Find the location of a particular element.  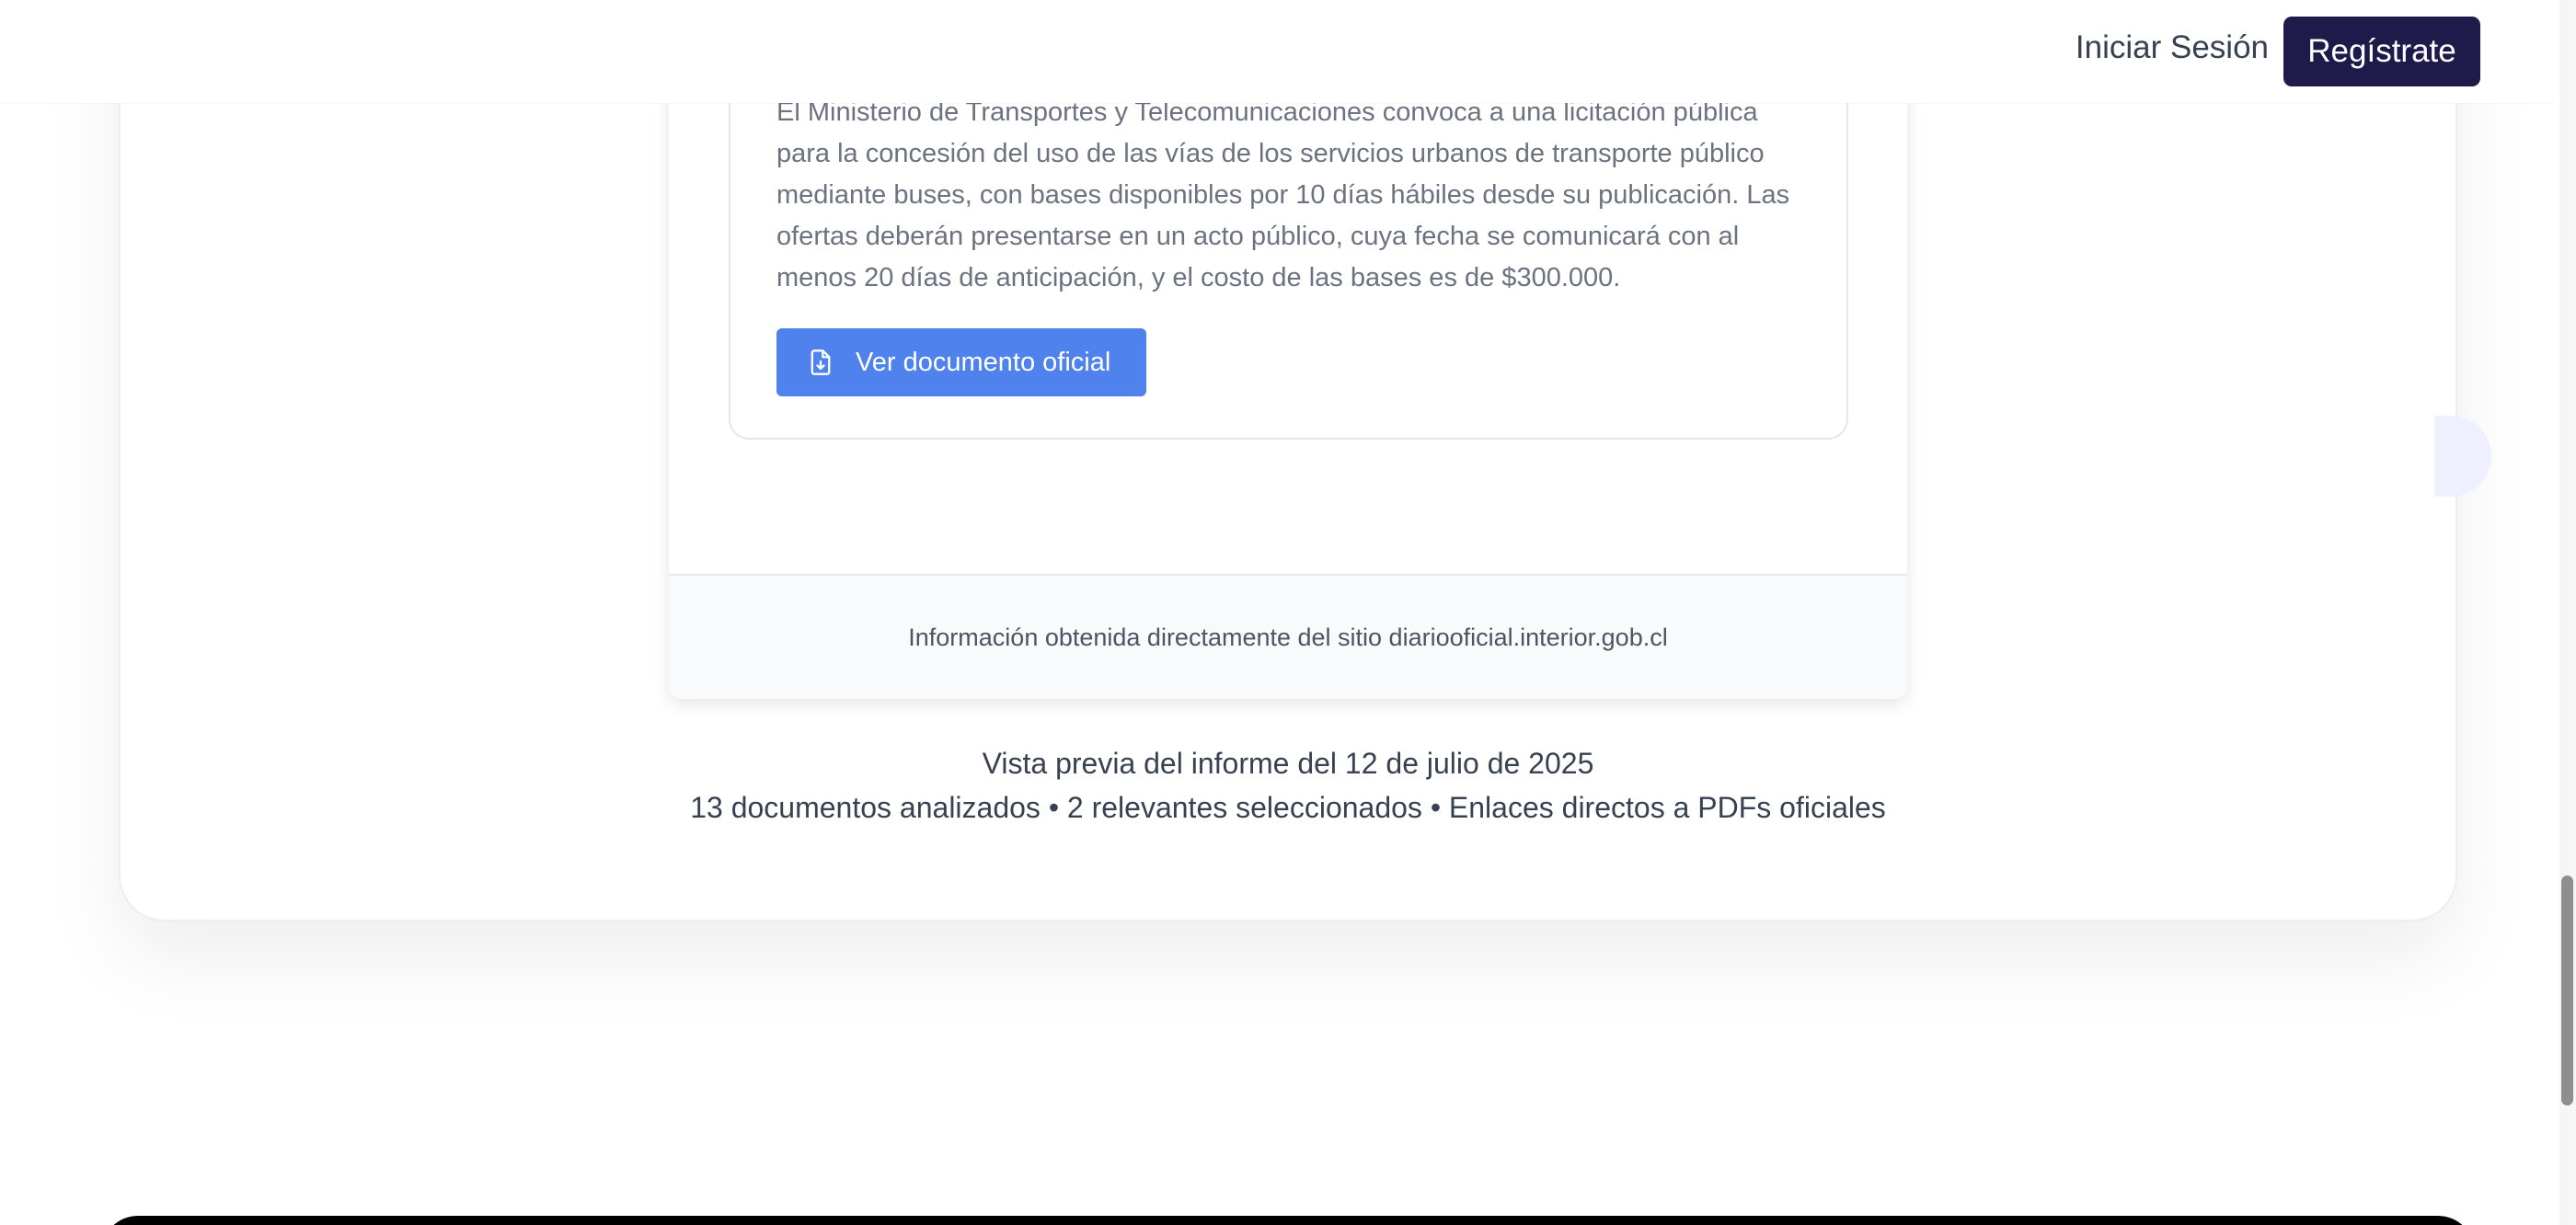

view-official-document-label: Ver documento oficial is located at coordinates (983, 362).